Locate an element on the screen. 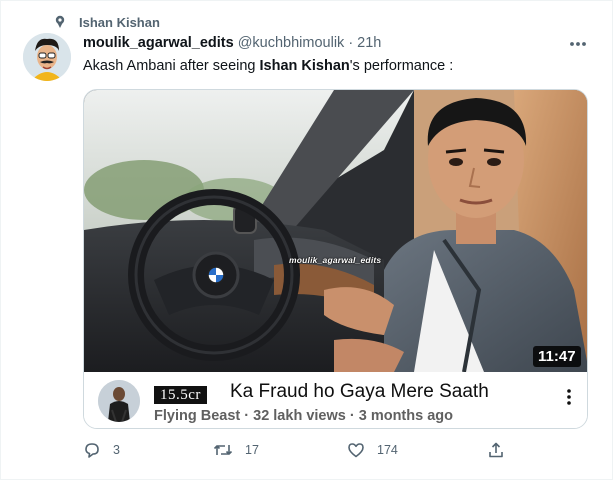 The width and height of the screenshot is (613, 480). video-title: Ka Fraud ho Gaya Mere Saath is located at coordinates (359, 392).